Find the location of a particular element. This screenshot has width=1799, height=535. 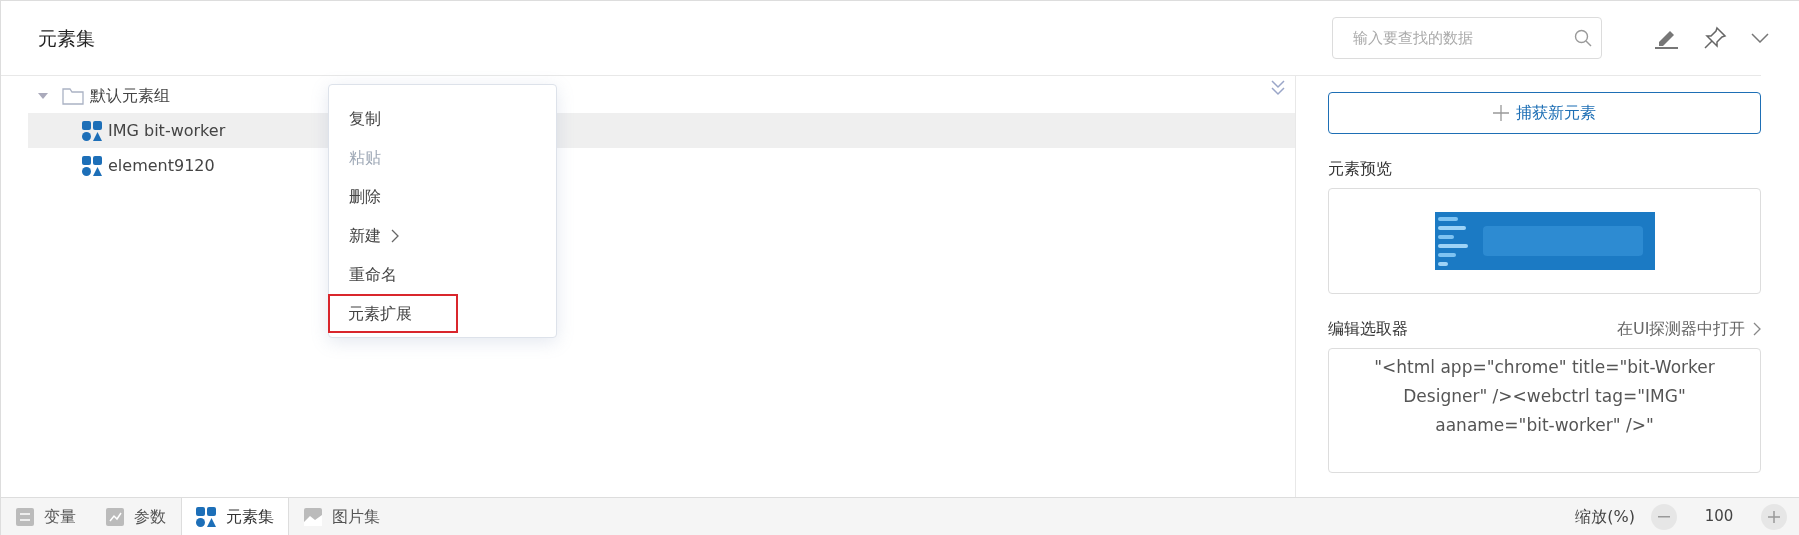

bottom-tab: 元素集 is located at coordinates (235, 516).